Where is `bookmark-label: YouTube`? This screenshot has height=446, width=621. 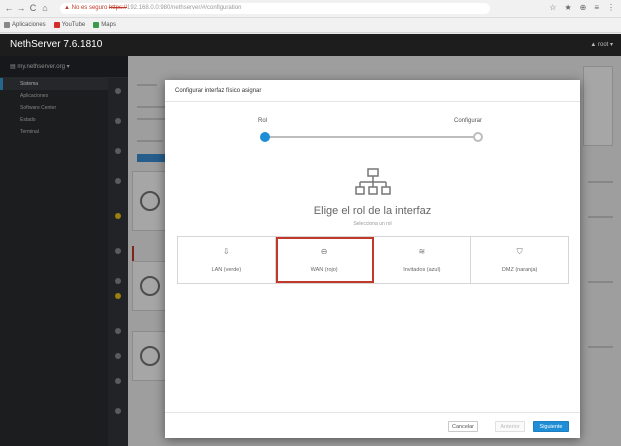
bookmark-label: YouTube is located at coordinates (73, 25).